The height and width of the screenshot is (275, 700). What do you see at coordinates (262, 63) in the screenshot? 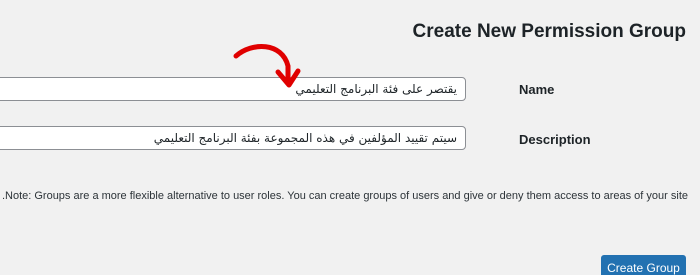
I see `annotation-arrow-curve` at bounding box center [262, 63].